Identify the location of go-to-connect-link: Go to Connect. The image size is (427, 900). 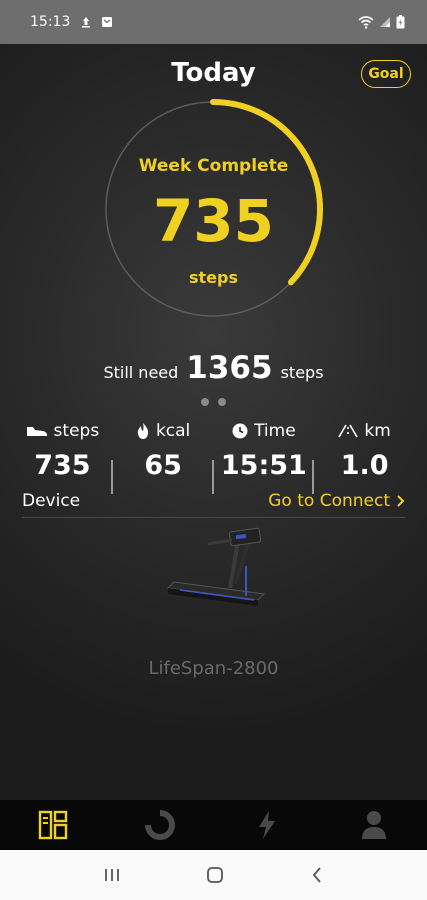
(336, 501).